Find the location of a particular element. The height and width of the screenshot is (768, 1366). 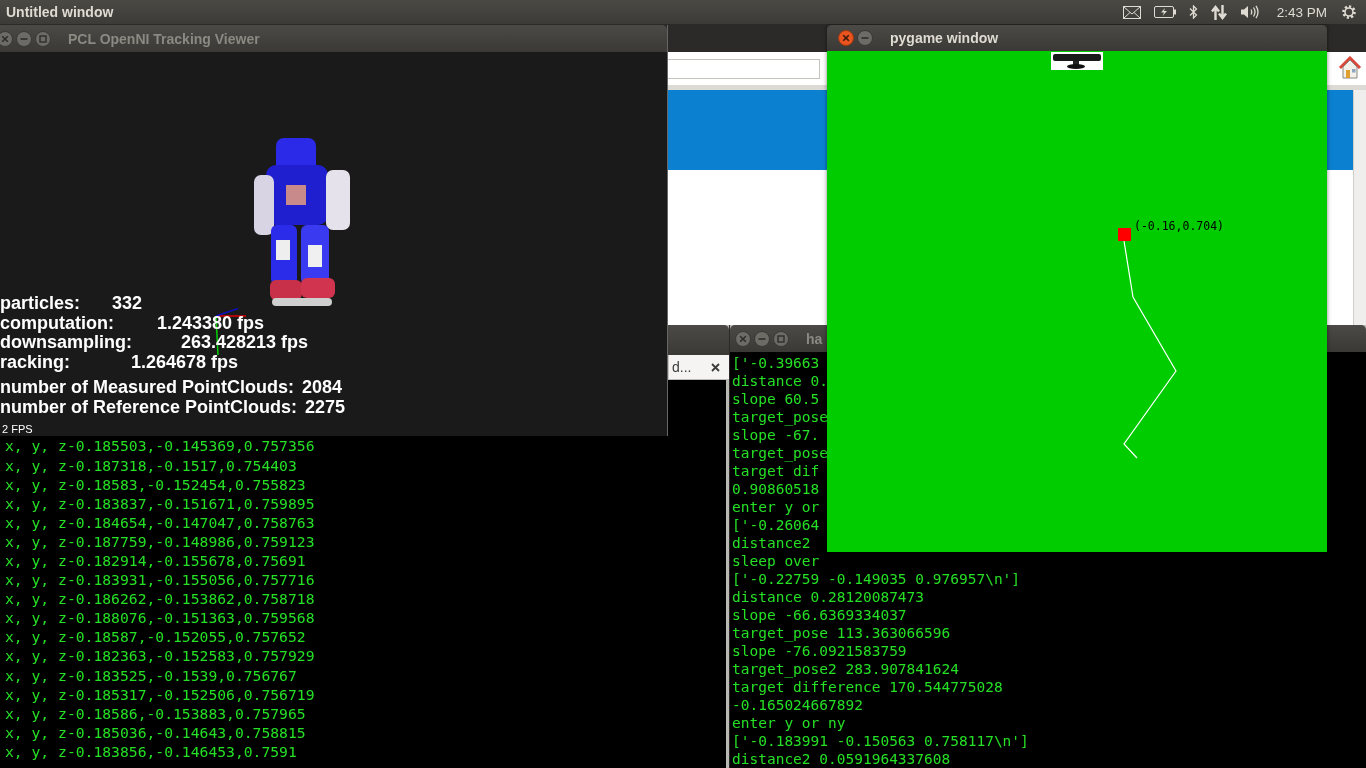

terminal-line: target_pose 113.363066596 is located at coordinates (841, 633).